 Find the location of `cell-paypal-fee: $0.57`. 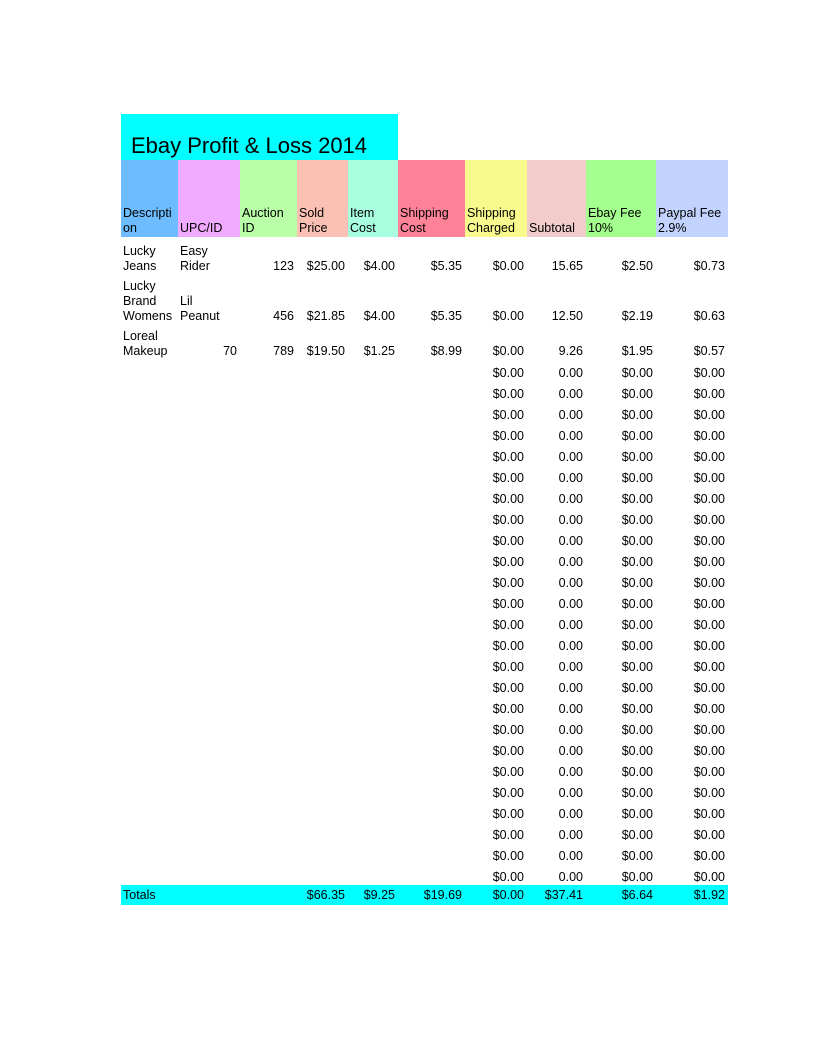

cell-paypal-fee: $0.57 is located at coordinates (692, 343).